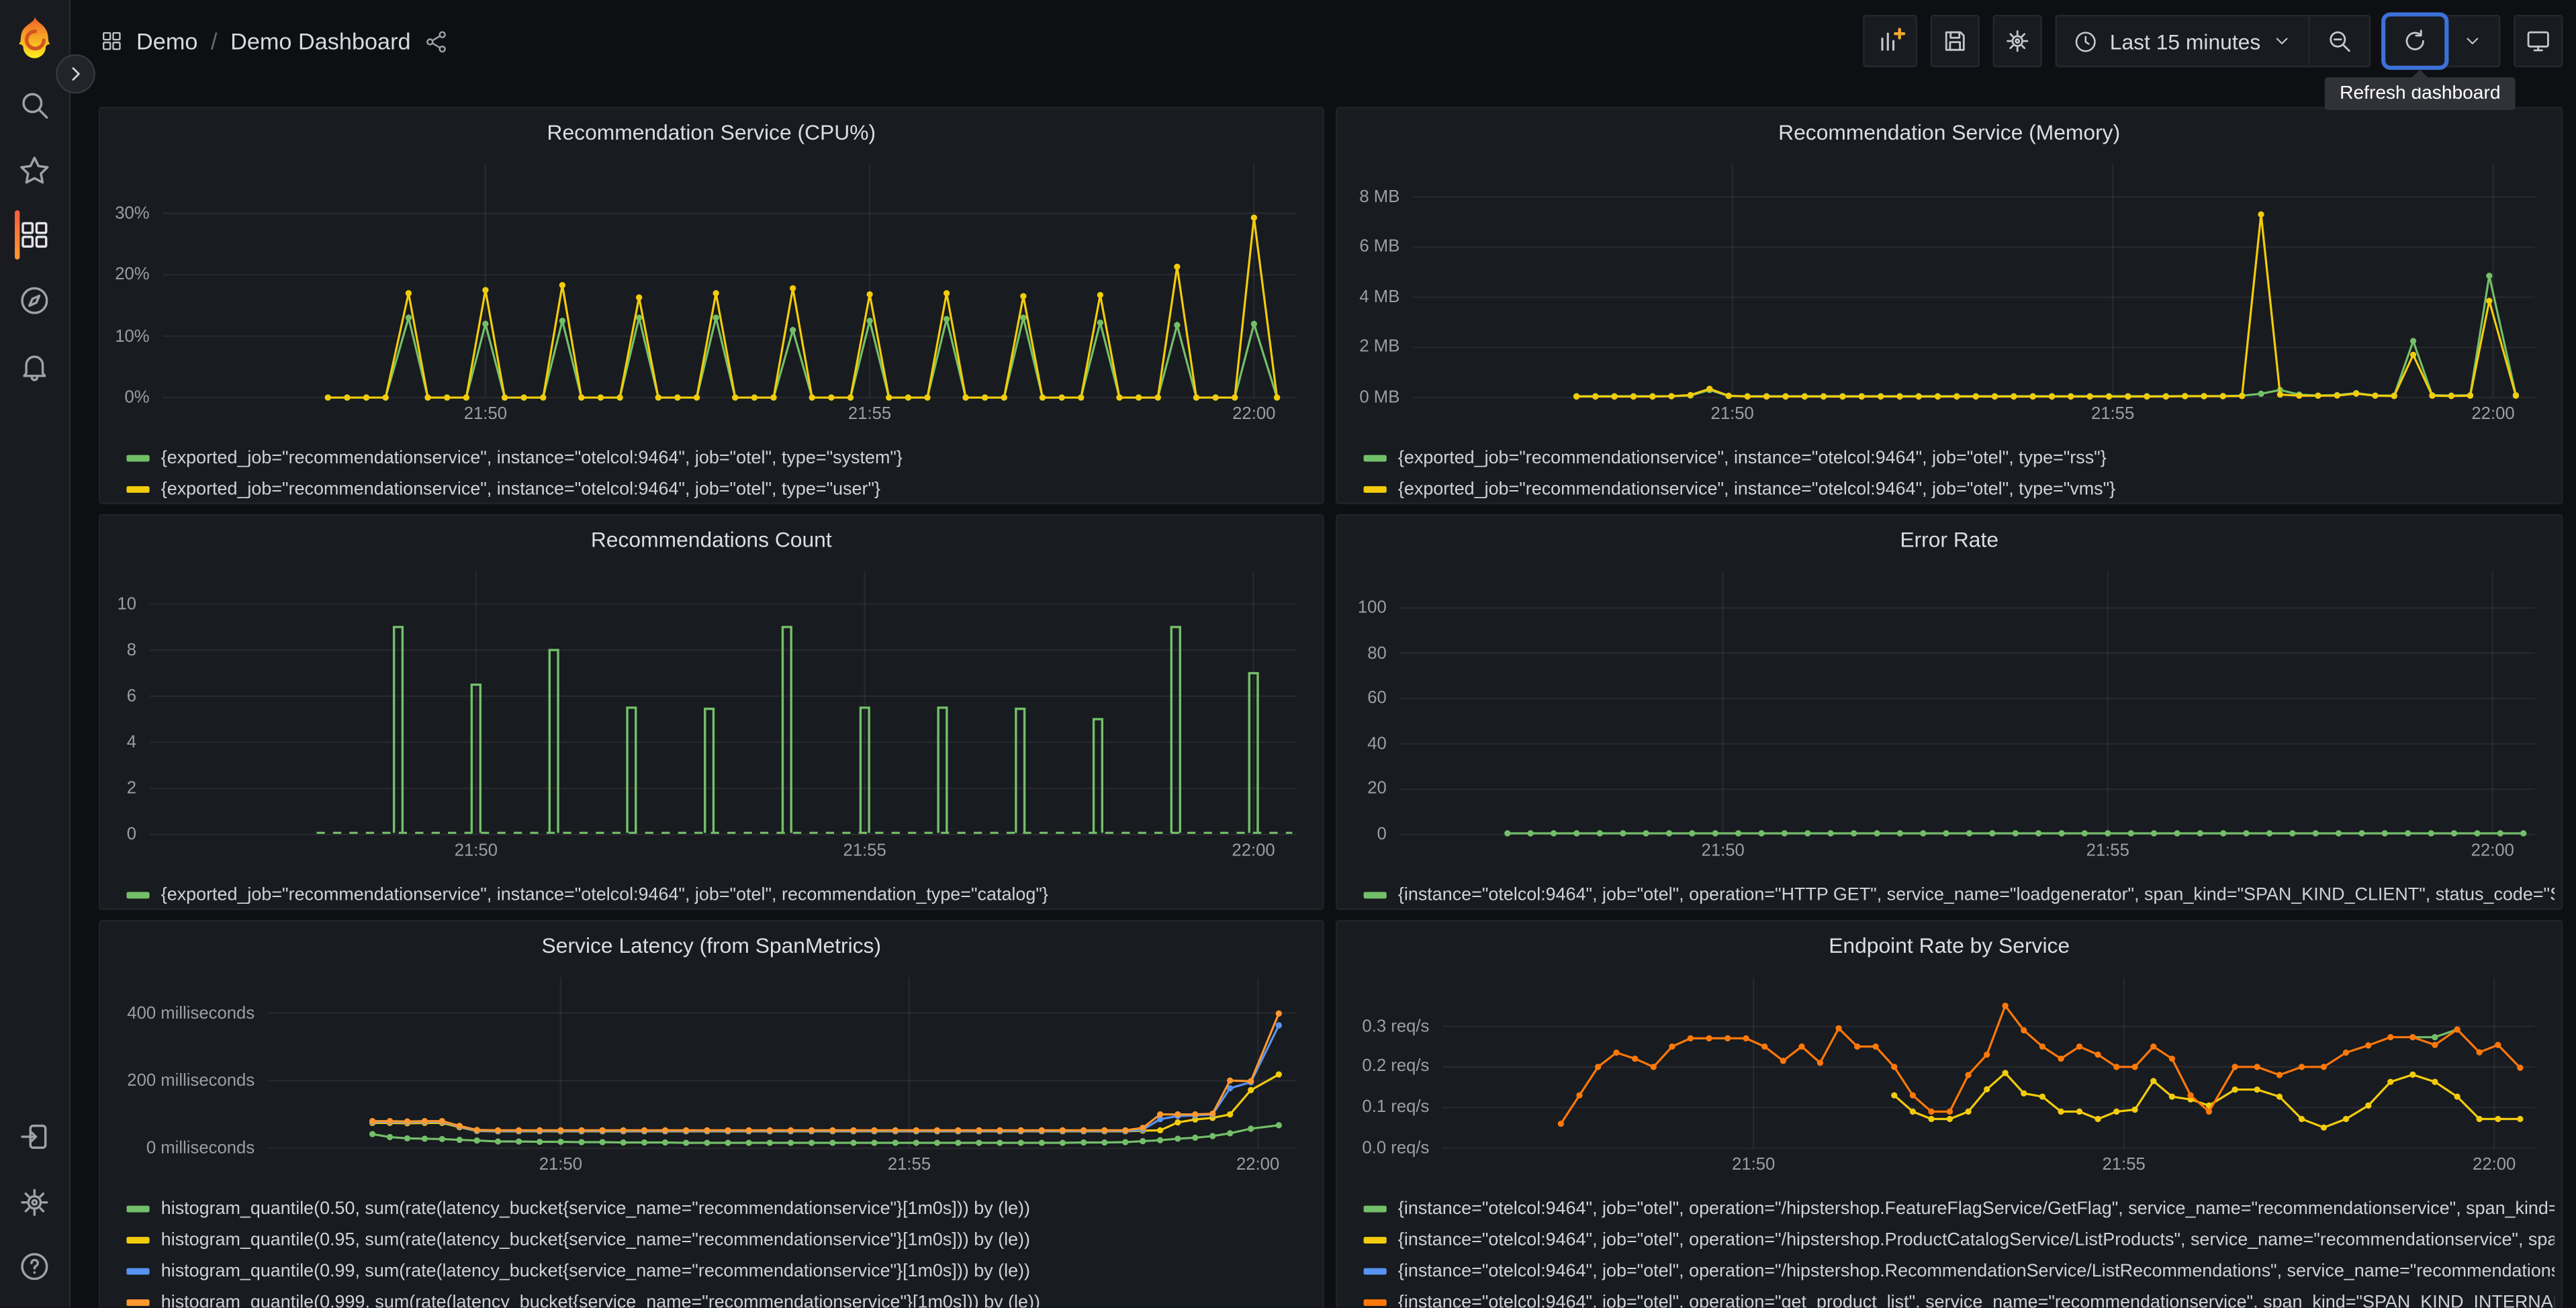 This screenshot has height=1308, width=2576. Describe the element at coordinates (2338, 41) in the screenshot. I see `zoom-out-time-button` at that location.